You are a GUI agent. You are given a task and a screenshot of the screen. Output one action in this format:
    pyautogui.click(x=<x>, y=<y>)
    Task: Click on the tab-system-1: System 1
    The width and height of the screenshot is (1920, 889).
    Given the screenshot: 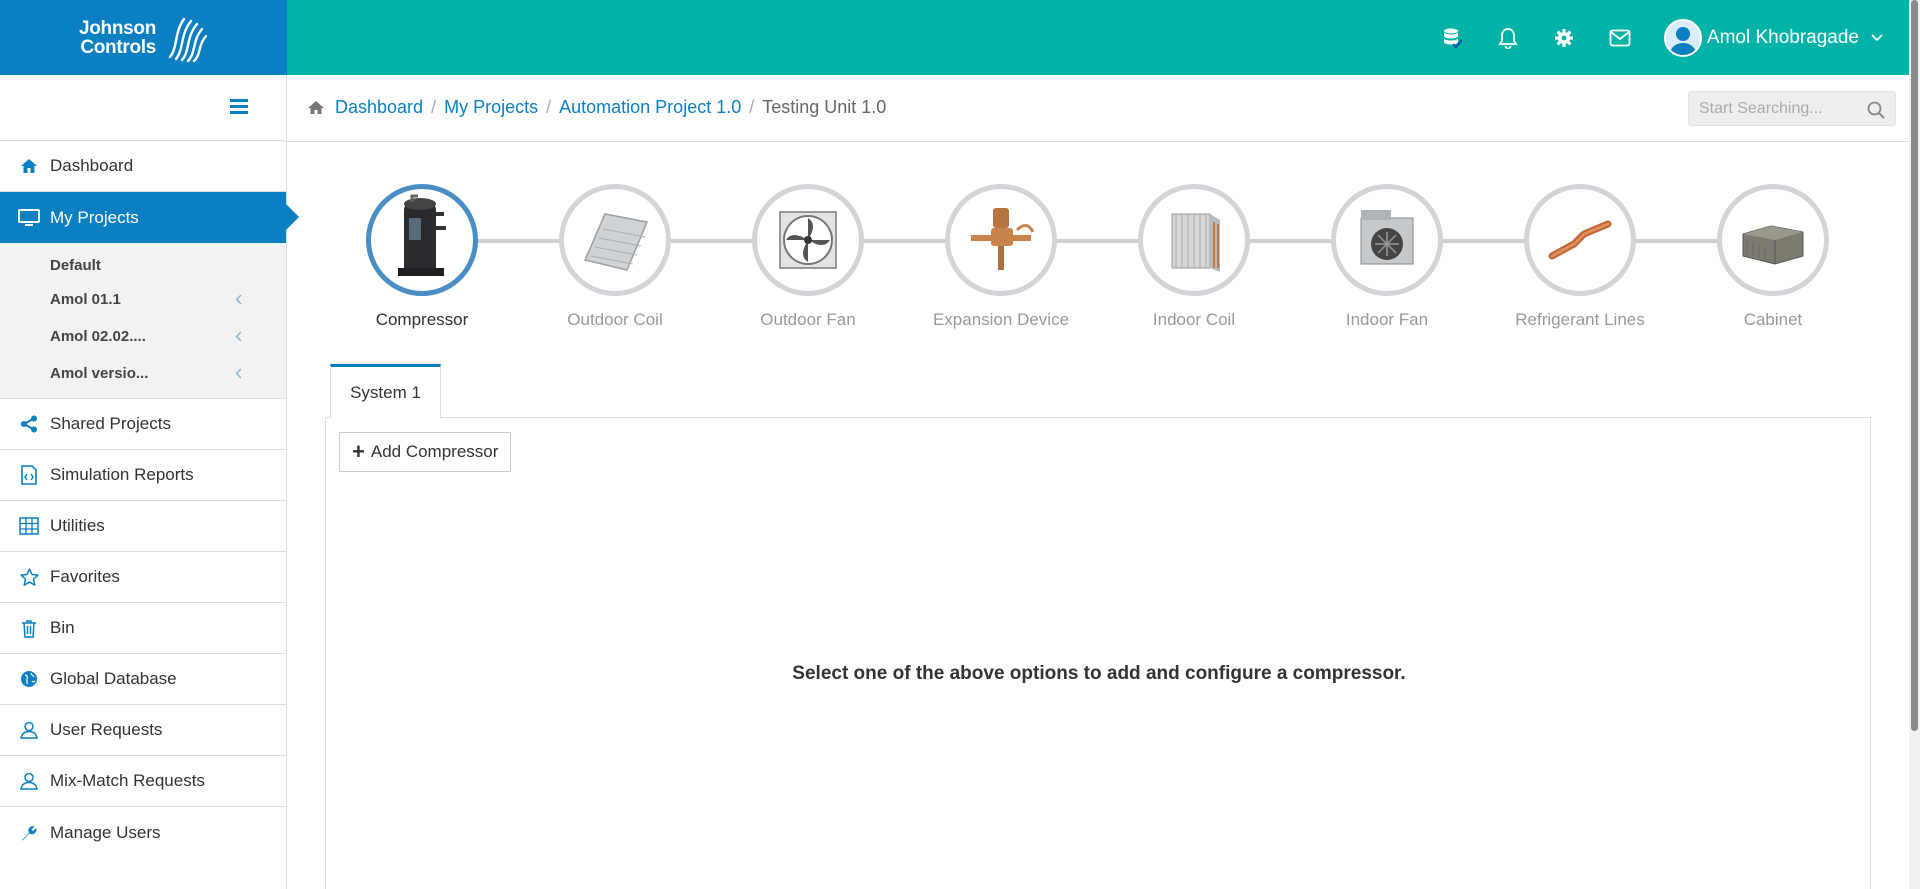 What is the action you would take?
    pyautogui.click(x=385, y=391)
    